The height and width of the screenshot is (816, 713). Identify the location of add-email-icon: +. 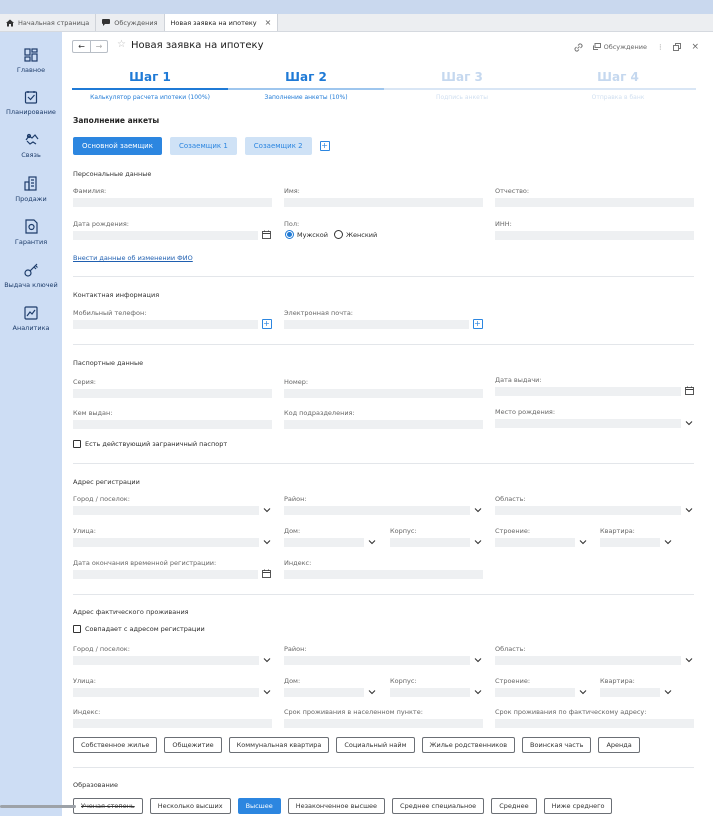
(477, 323).